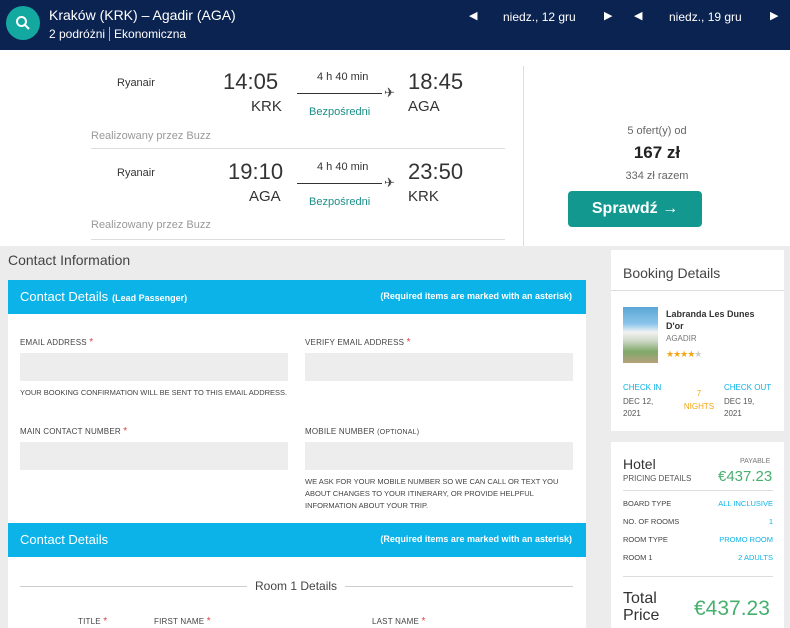 The image size is (790, 628). What do you see at coordinates (699, 400) in the screenshot?
I see `nights-count: 7 NIGHTS` at bounding box center [699, 400].